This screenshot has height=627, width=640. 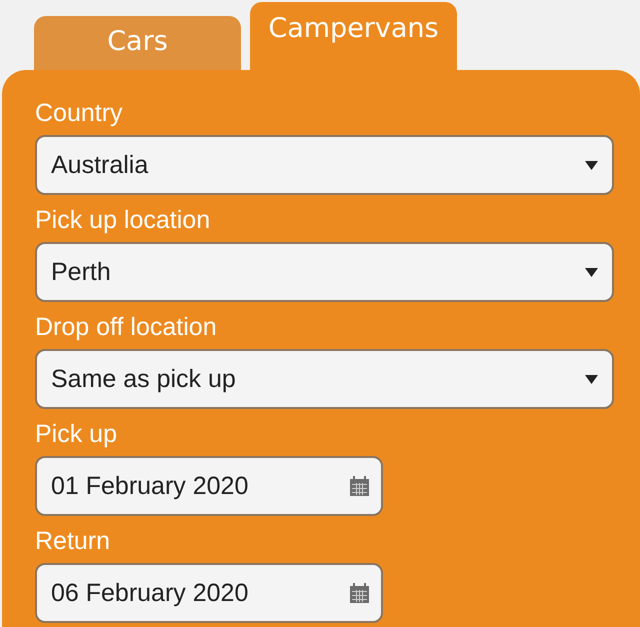 I want to click on field-label: Pick up location, so click(x=122, y=220).